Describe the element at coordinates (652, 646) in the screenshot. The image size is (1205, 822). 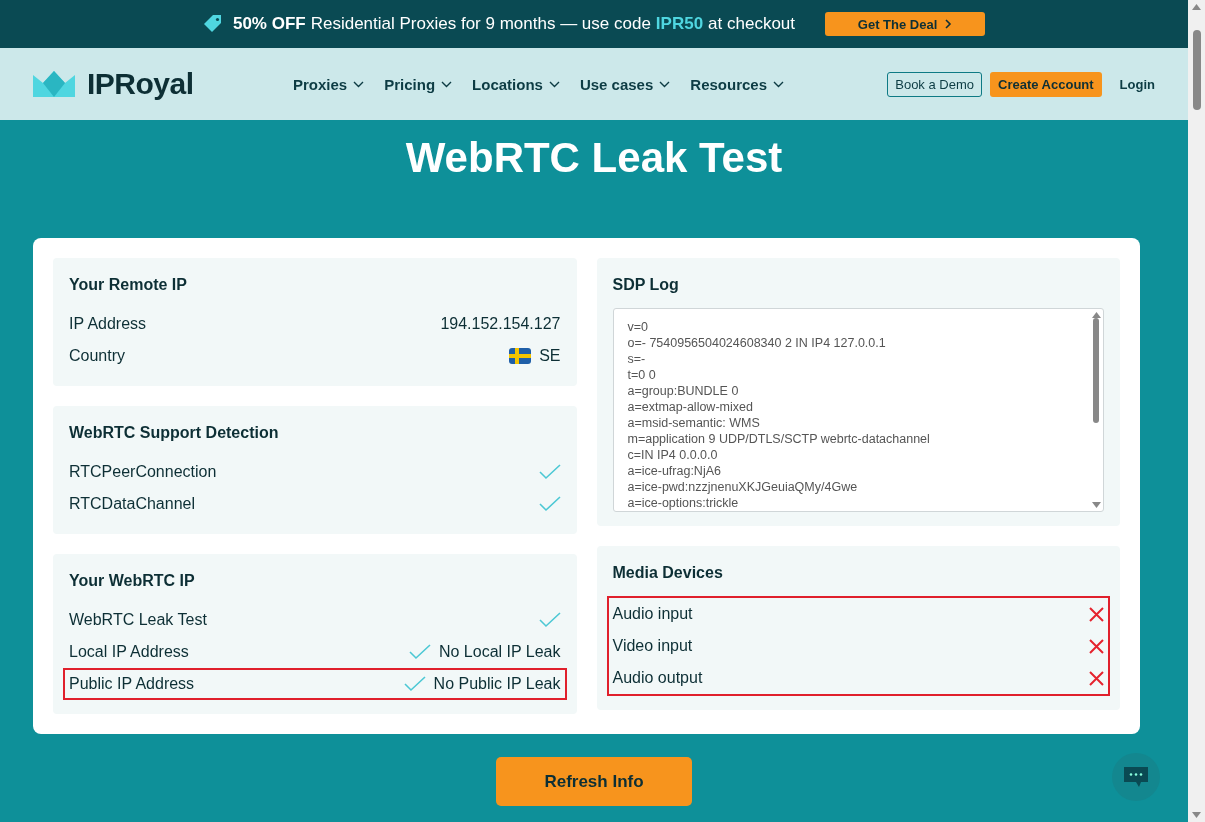
I see `row-label: Video input` at that location.